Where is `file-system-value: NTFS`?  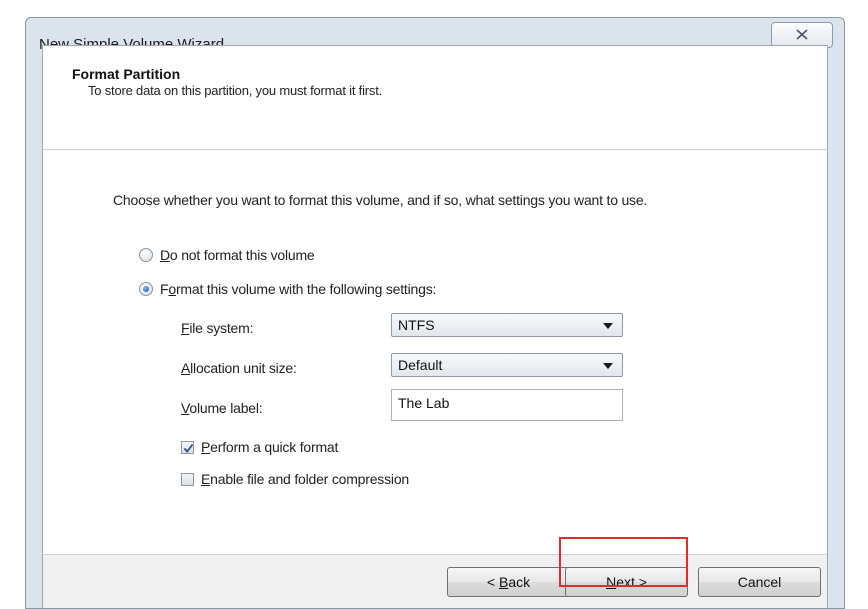
file-system-value: NTFS is located at coordinates (416, 325).